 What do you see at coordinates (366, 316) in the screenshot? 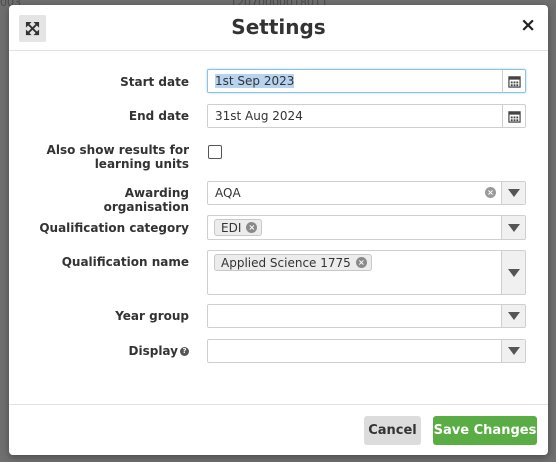
I see `year-group-select` at bounding box center [366, 316].